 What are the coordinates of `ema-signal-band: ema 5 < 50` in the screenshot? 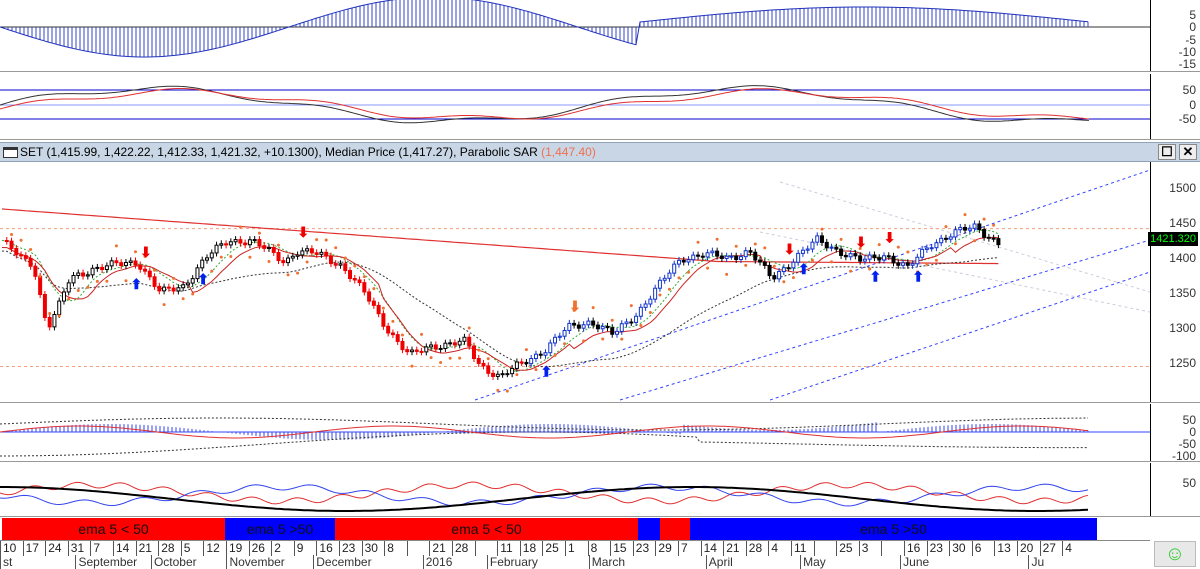 It's located at (113, 529).